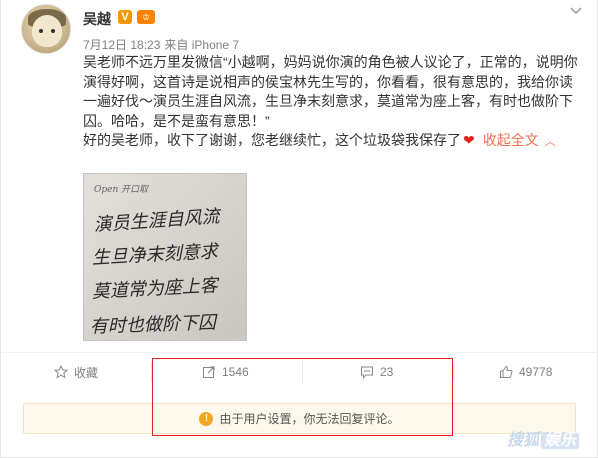  Describe the element at coordinates (523, 440) in the screenshot. I see `watermark-text-1: 搜狐` at that location.